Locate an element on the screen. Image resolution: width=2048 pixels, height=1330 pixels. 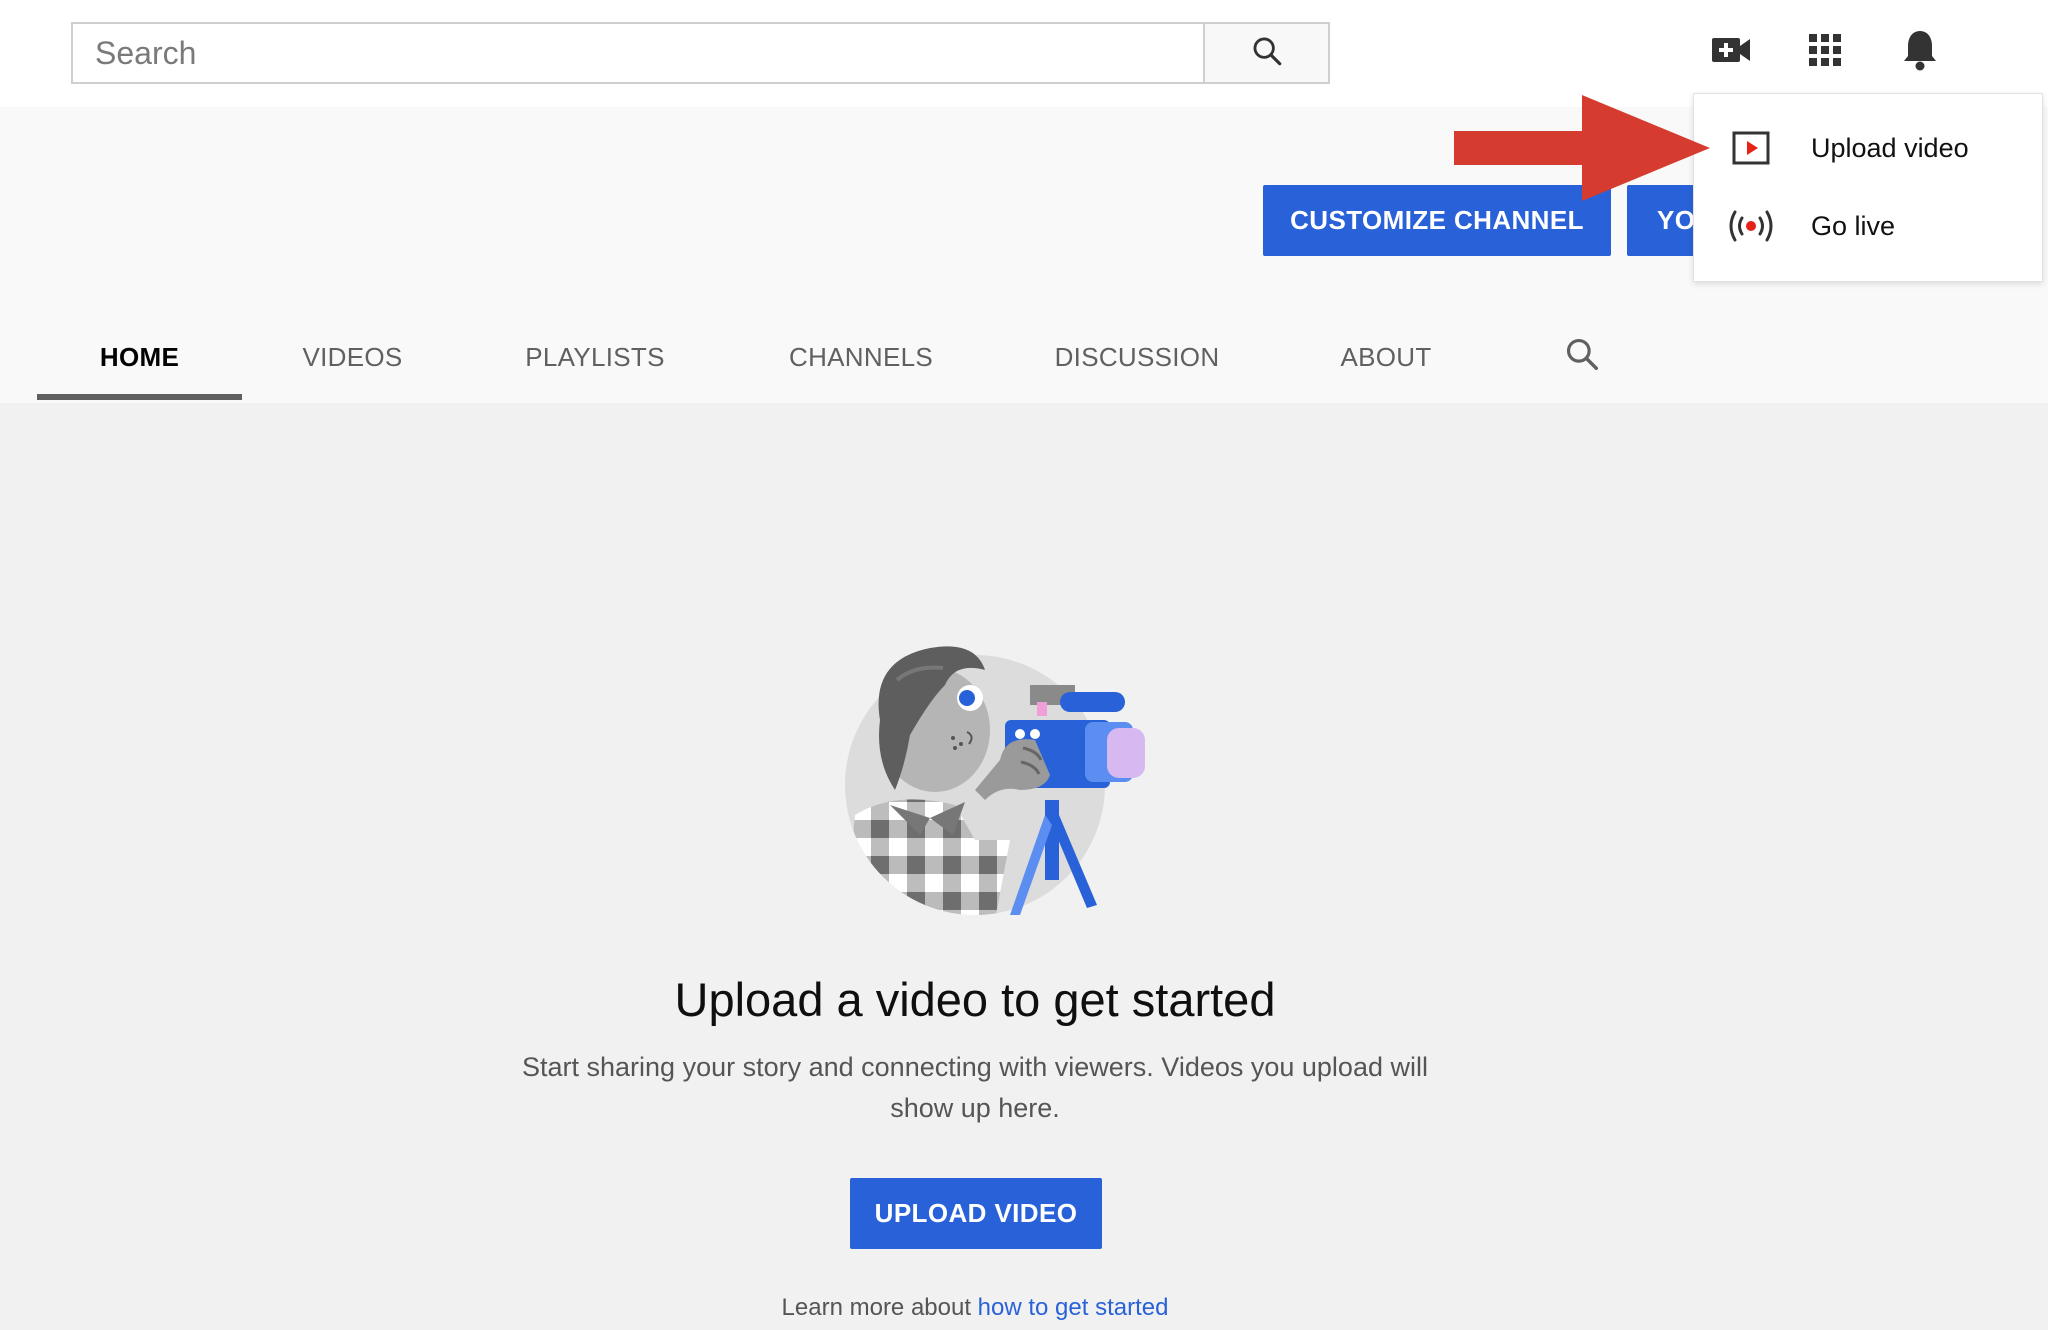
learn-more-text: Learn more about how to get started is located at coordinates (975, 1308).